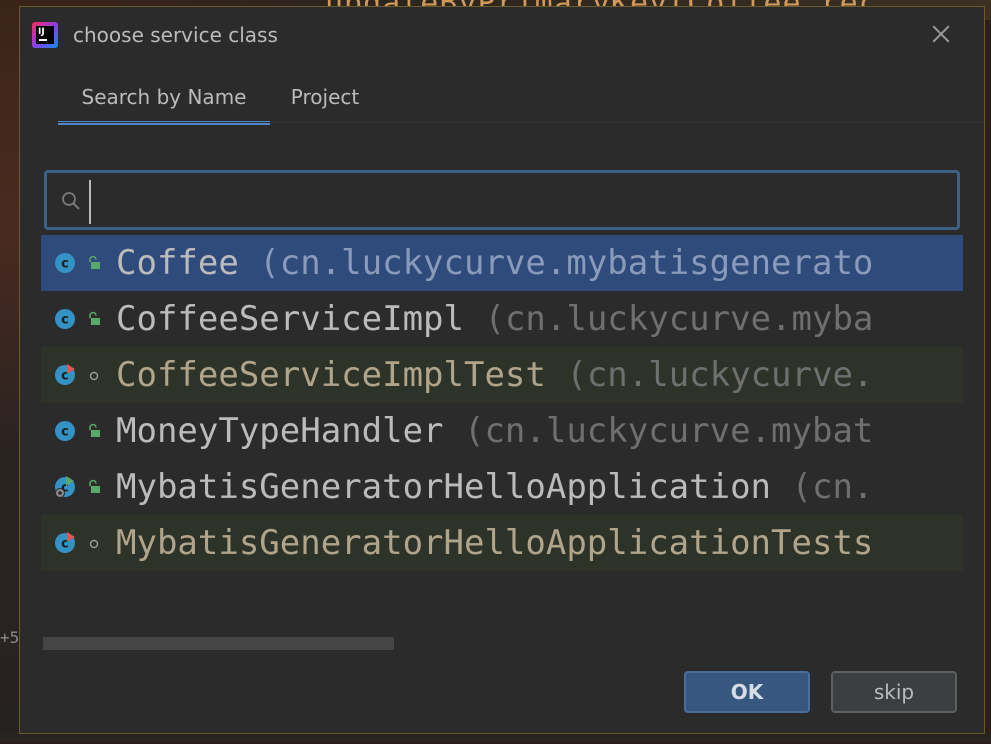 The height and width of the screenshot is (744, 991). Describe the element at coordinates (495, 375) in the screenshot. I see `class-name: CoffeeServiceImplTest (cn.luckycurve.` at that location.